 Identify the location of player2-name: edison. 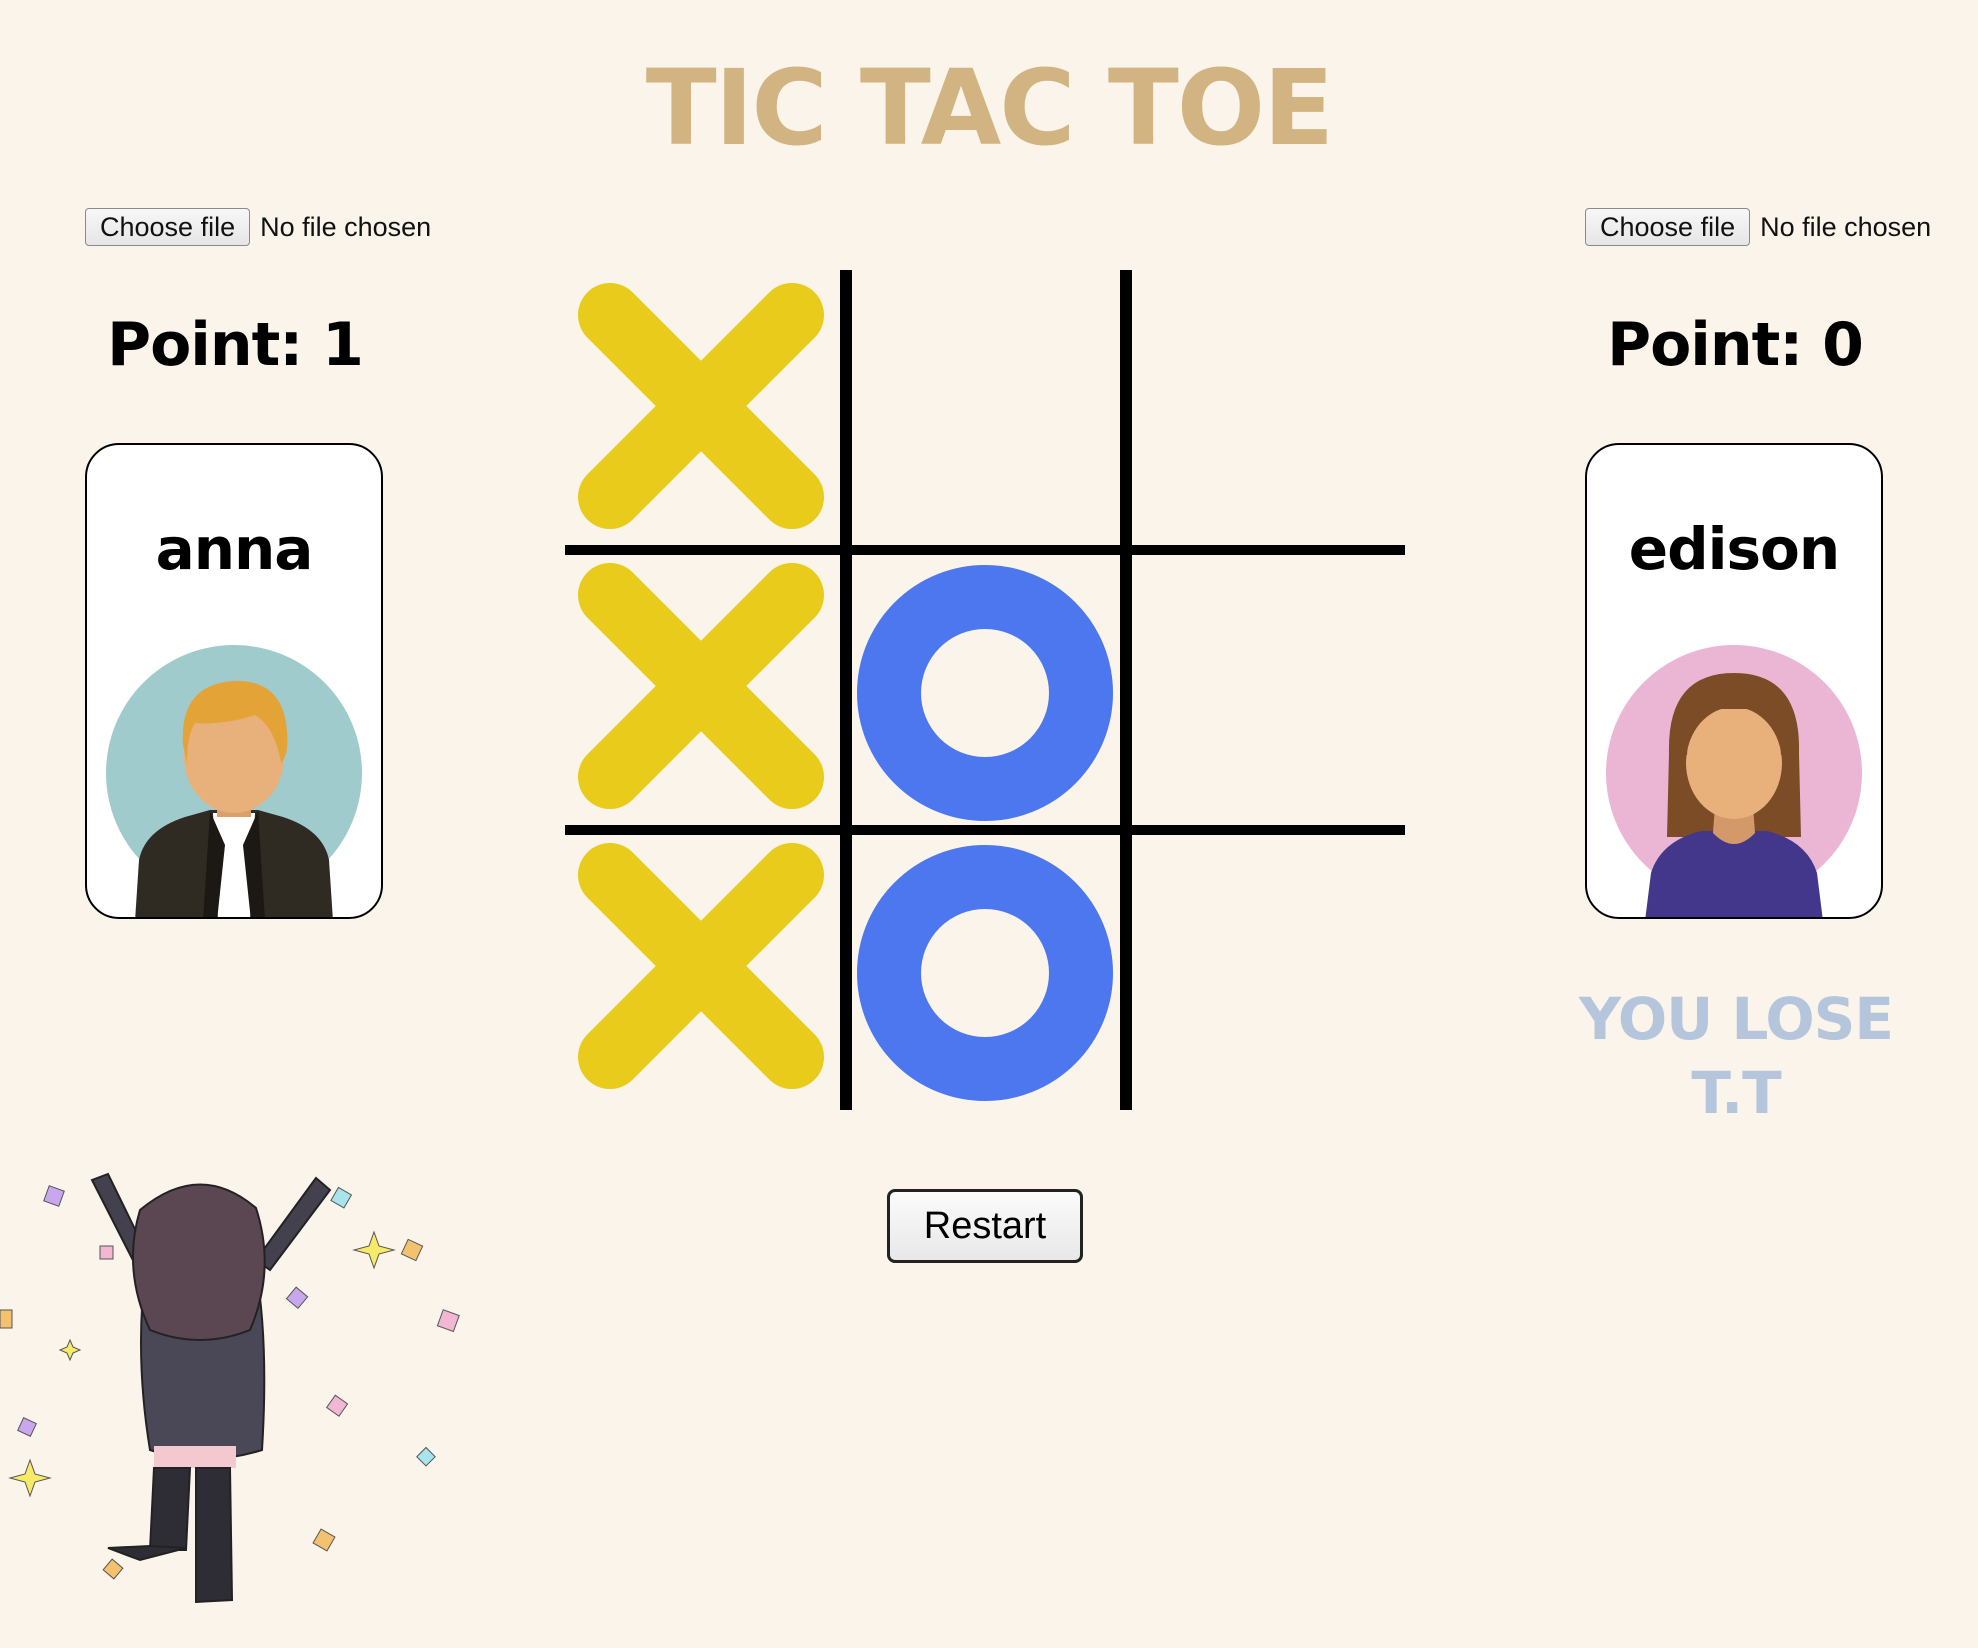
(1734, 549).